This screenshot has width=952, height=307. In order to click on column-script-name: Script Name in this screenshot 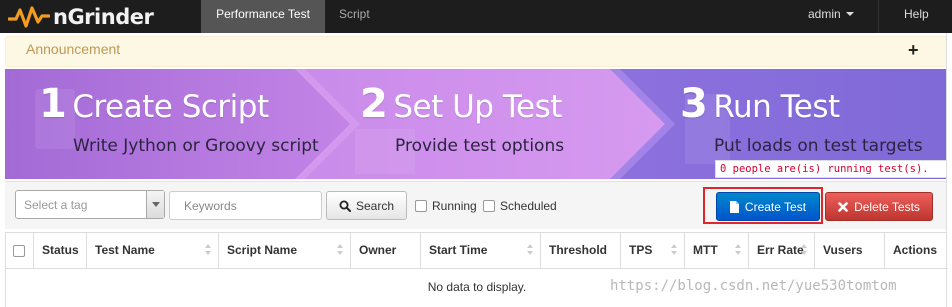, I will do `click(284, 250)`.